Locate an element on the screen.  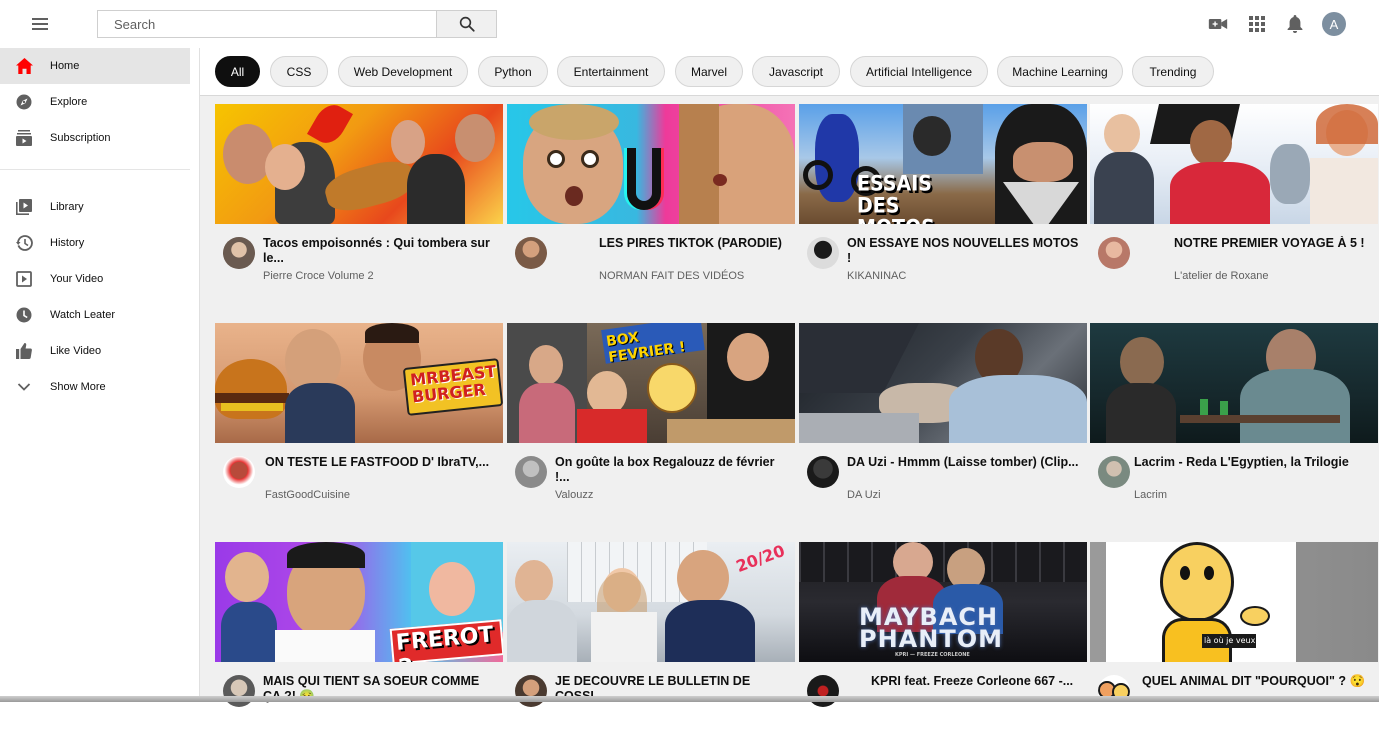
sidebar-item-explore: Explore is located at coordinates (95, 102).